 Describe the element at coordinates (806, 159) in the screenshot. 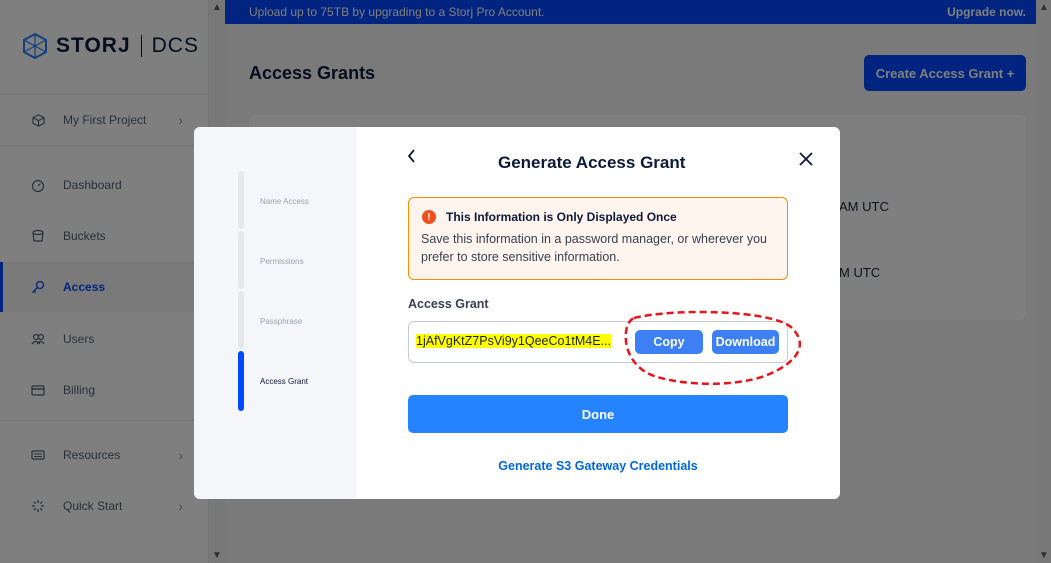

I see `close-icon` at that location.